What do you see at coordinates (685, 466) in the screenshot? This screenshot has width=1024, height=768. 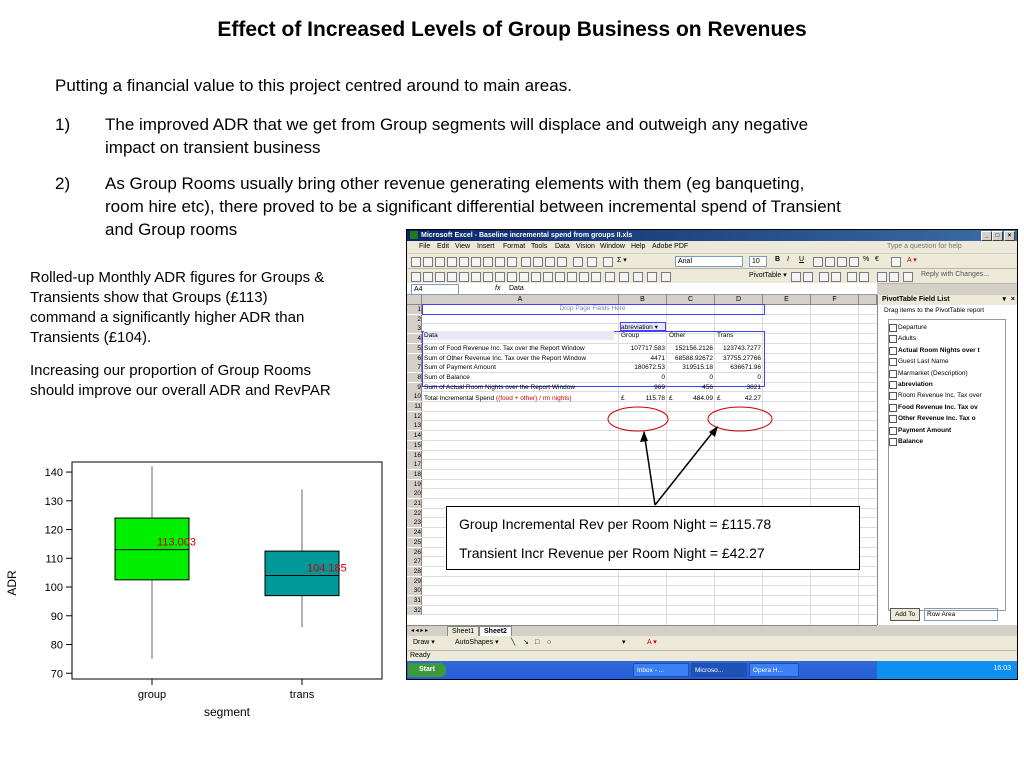 I see `arrow-to-trans` at bounding box center [685, 466].